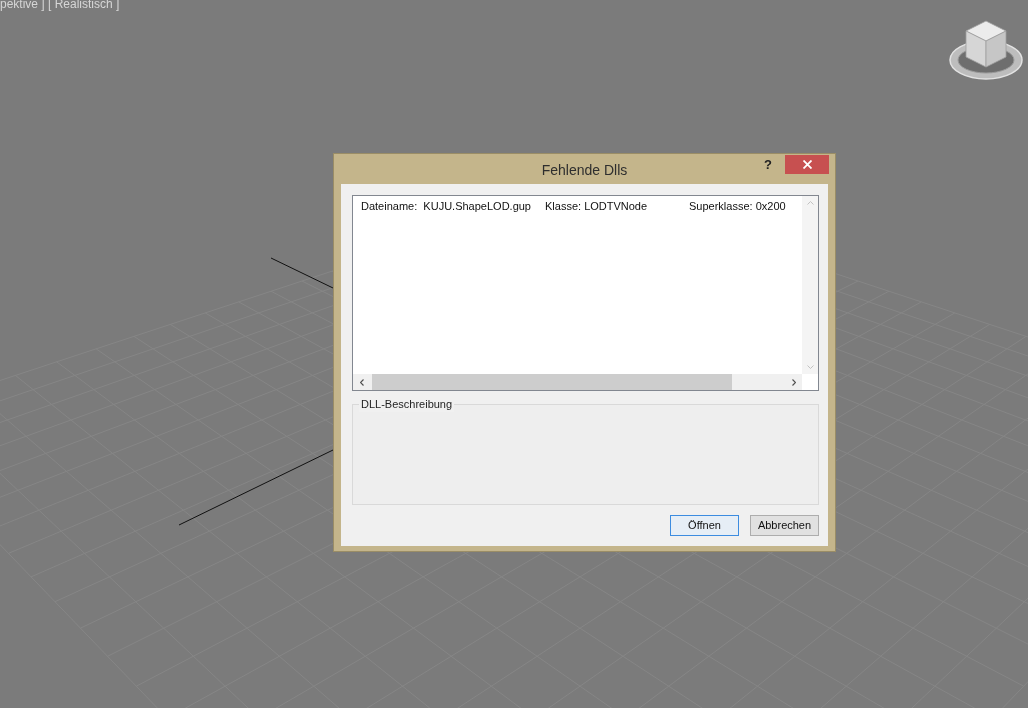 Image resolution: width=1028 pixels, height=708 pixels. What do you see at coordinates (585, 293) in the screenshot?
I see `list-box: Dateiname: KUJU.ShapeLOD.gup Klasse: LODTVNode Superklasse: 0x200` at bounding box center [585, 293].